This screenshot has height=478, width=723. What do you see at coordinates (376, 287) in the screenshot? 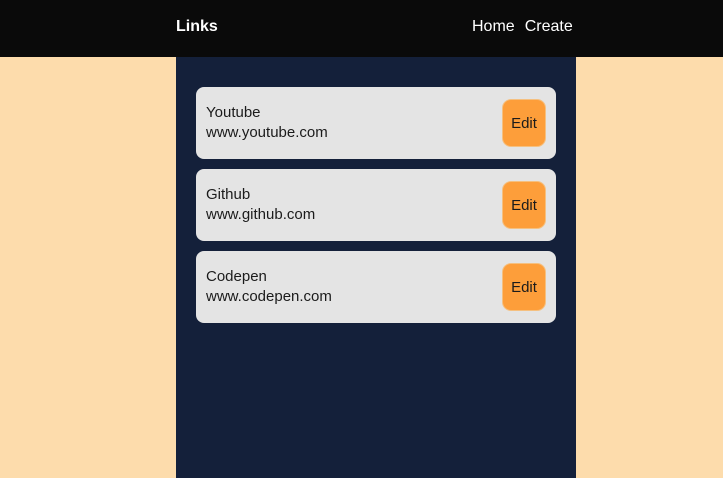
I see `link-card-codepen: Codepen www.codepen.com Edit` at bounding box center [376, 287].